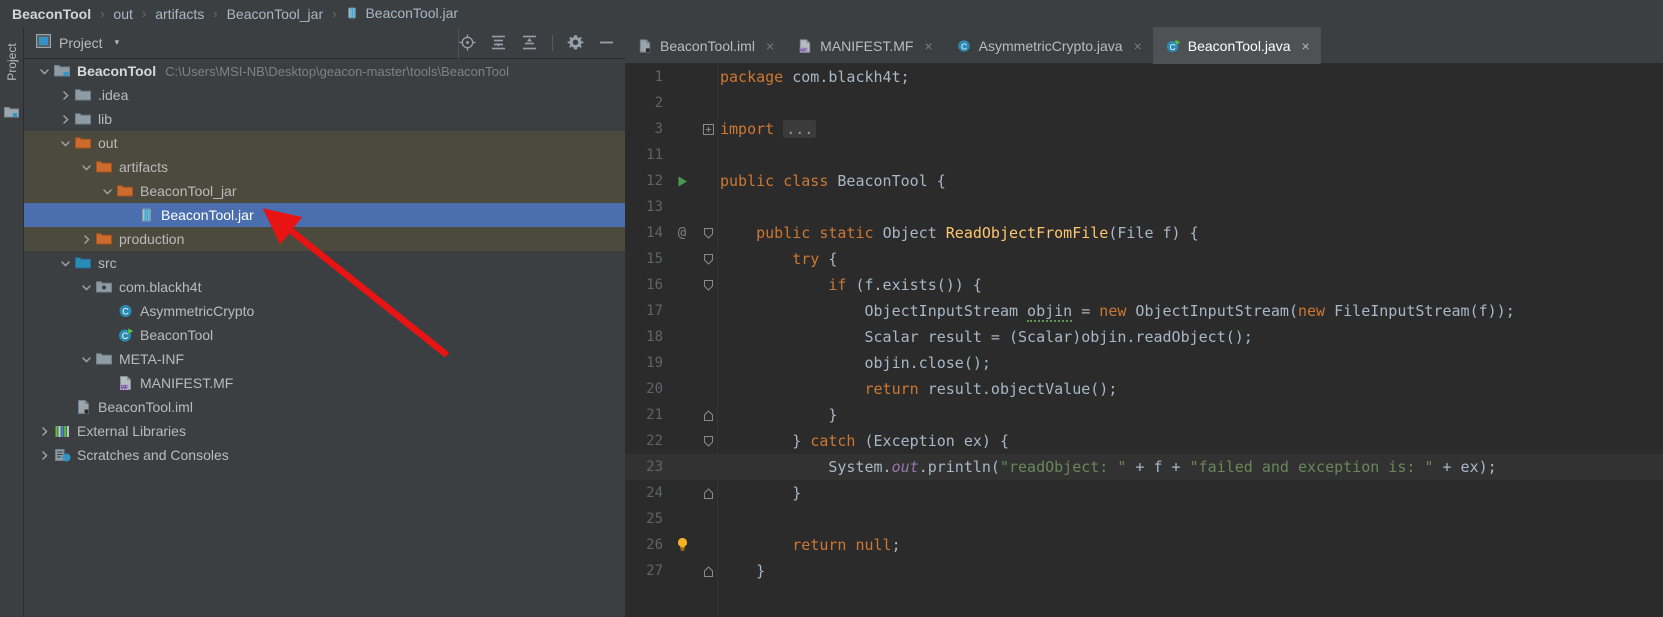 The height and width of the screenshot is (617, 1663). Describe the element at coordinates (324, 287) in the screenshot. I see `tree-row-com-blackh4t: com.blackh4t` at that location.